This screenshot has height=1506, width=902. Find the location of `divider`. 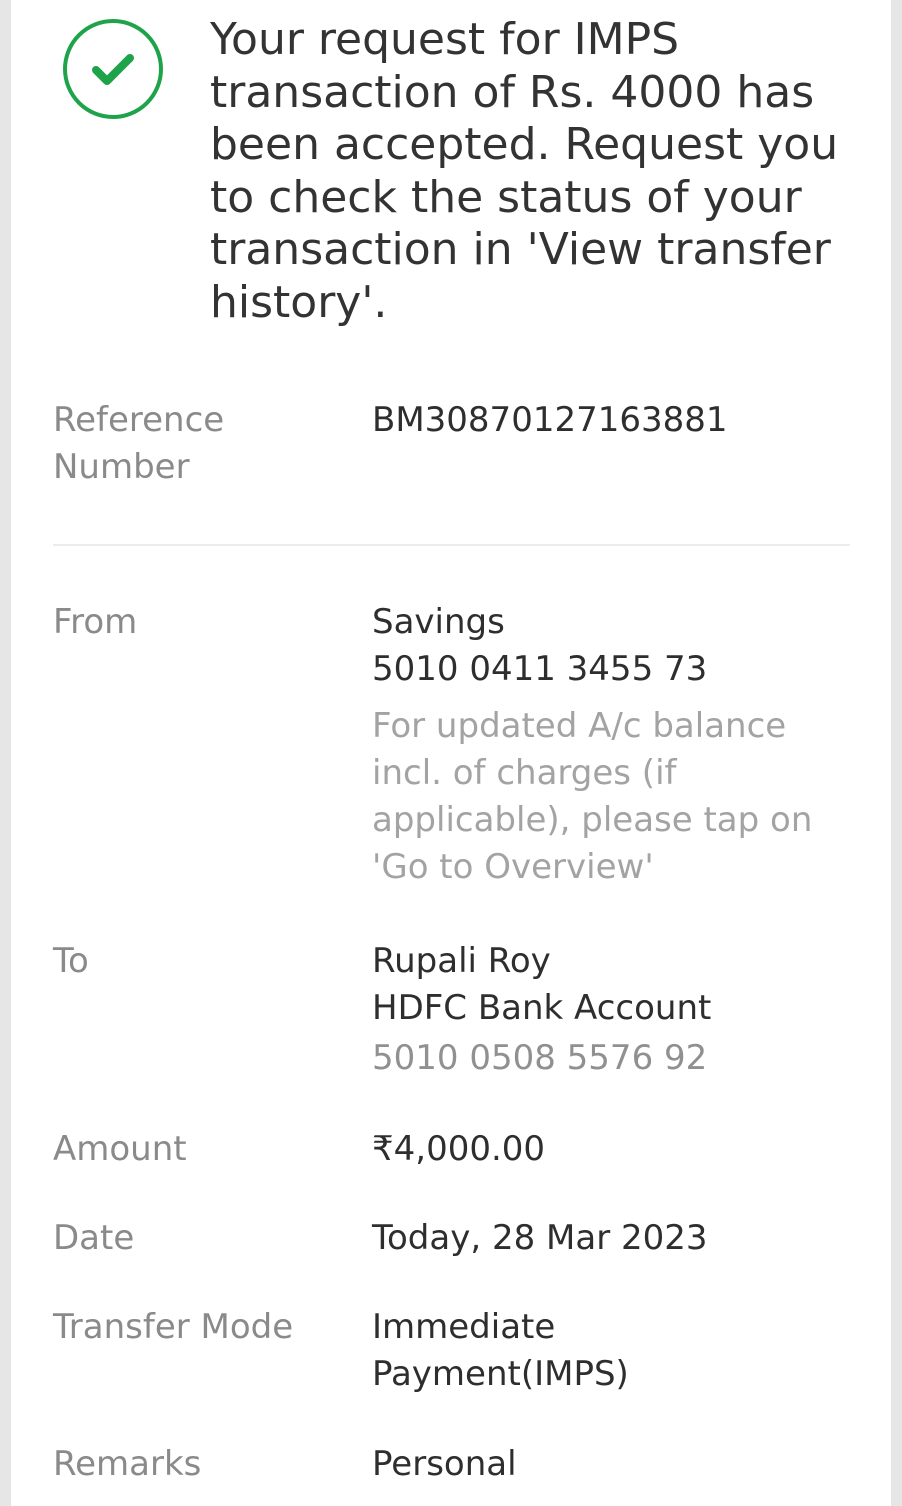

divider is located at coordinates (451, 545).